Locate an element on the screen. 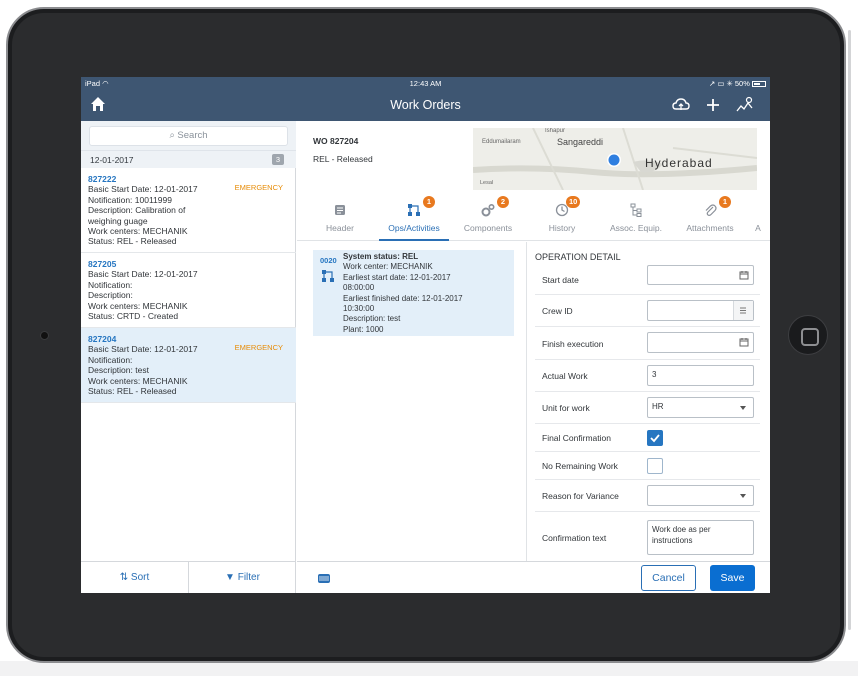  map-label: Ishapur is located at coordinates (555, 131).